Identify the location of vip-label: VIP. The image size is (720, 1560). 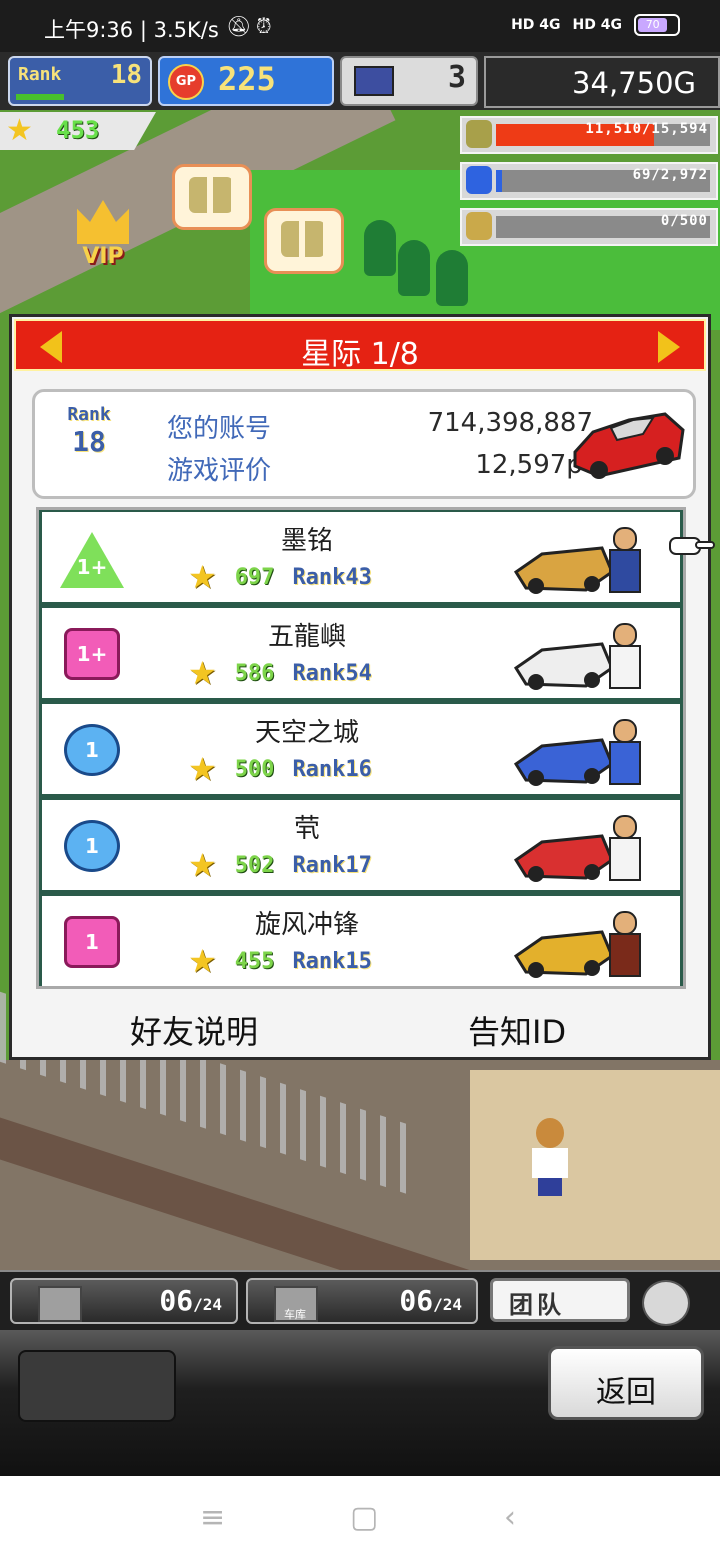
(103, 256).